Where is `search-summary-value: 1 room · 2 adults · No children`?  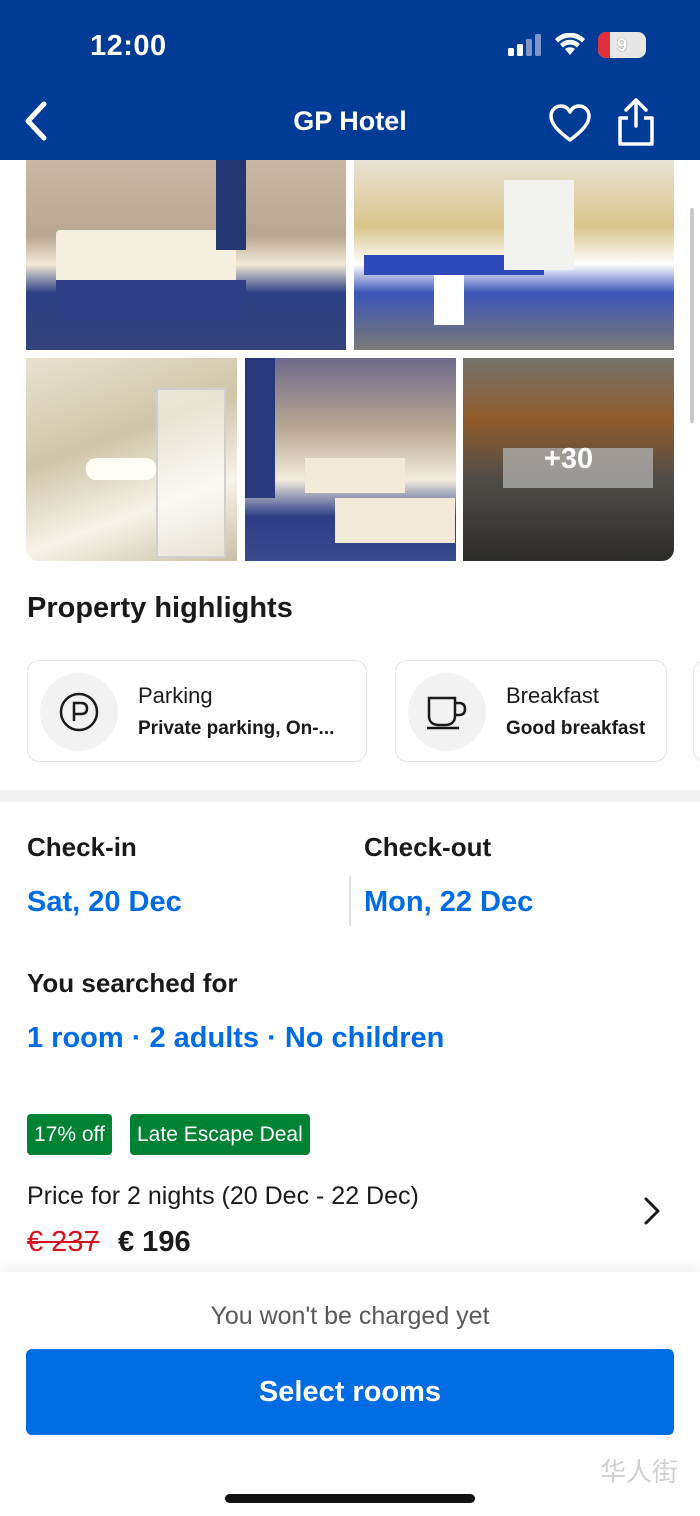
search-summary-value: 1 room · 2 adults · No children is located at coordinates (235, 1038).